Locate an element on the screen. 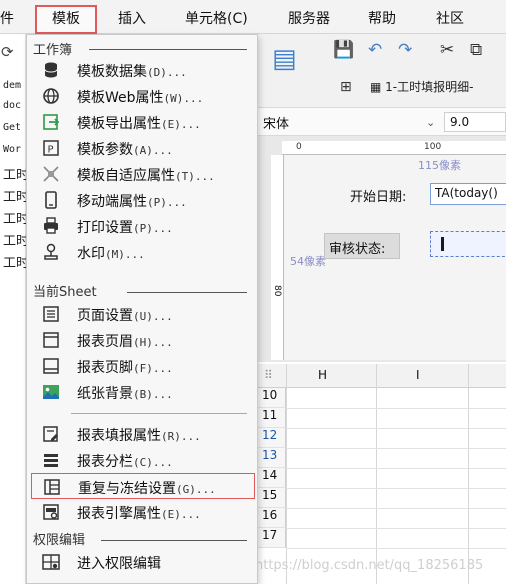 The height and width of the screenshot is (584, 506). export-icon is located at coordinates (51, 122).